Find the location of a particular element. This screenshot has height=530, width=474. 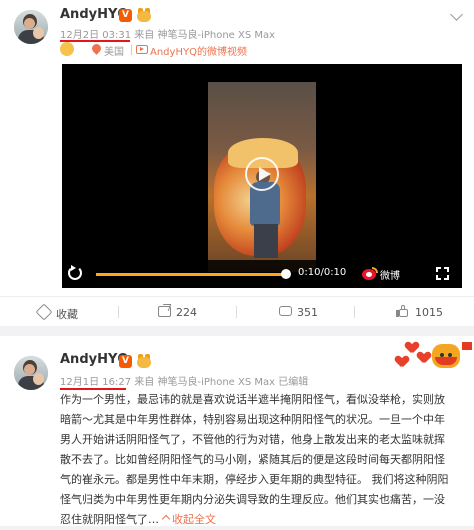

post-text-line: 怪气归类为中年男性更年期内分泌失调导致的生理反应。他们其实也痛苦，一没 is located at coordinates (252, 499).